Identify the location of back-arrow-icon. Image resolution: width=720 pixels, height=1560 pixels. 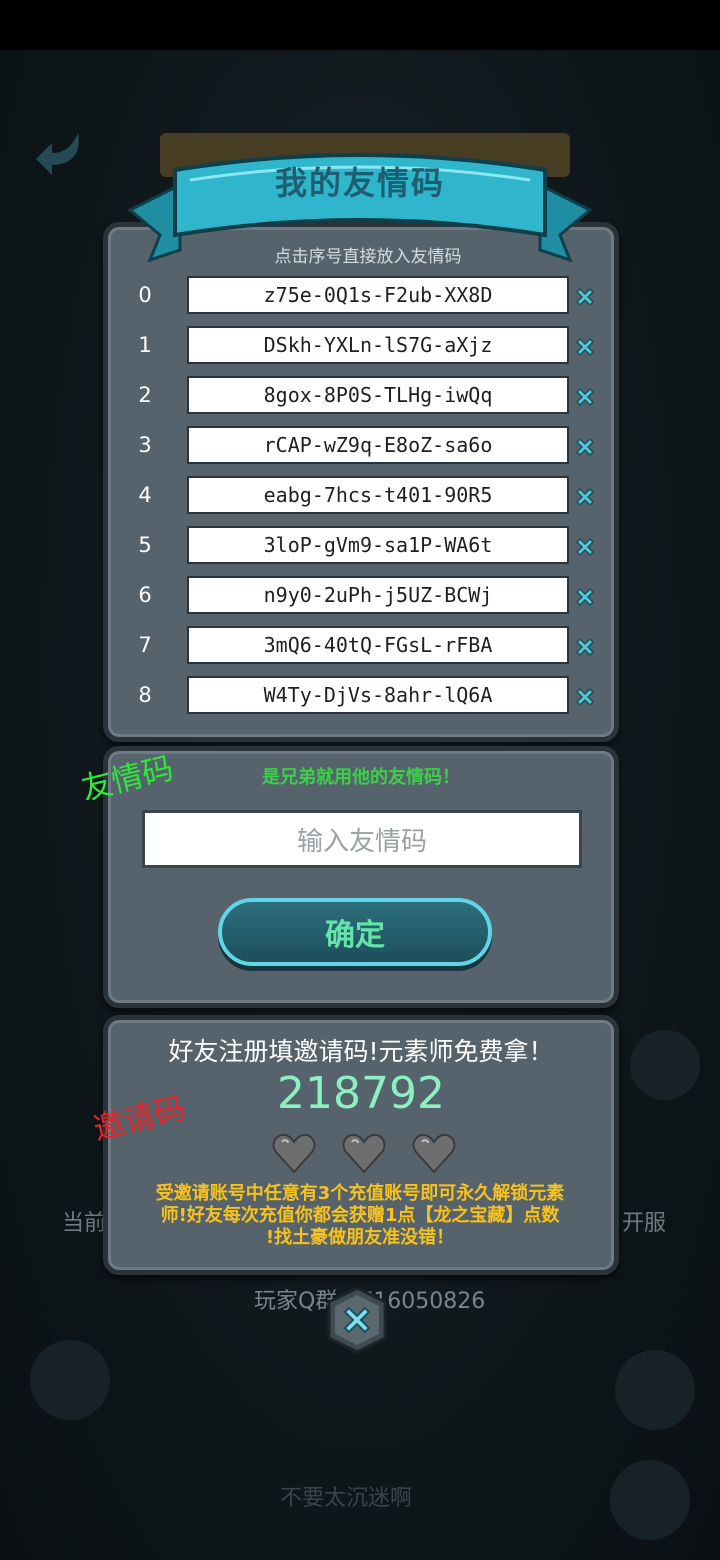
(60, 155).